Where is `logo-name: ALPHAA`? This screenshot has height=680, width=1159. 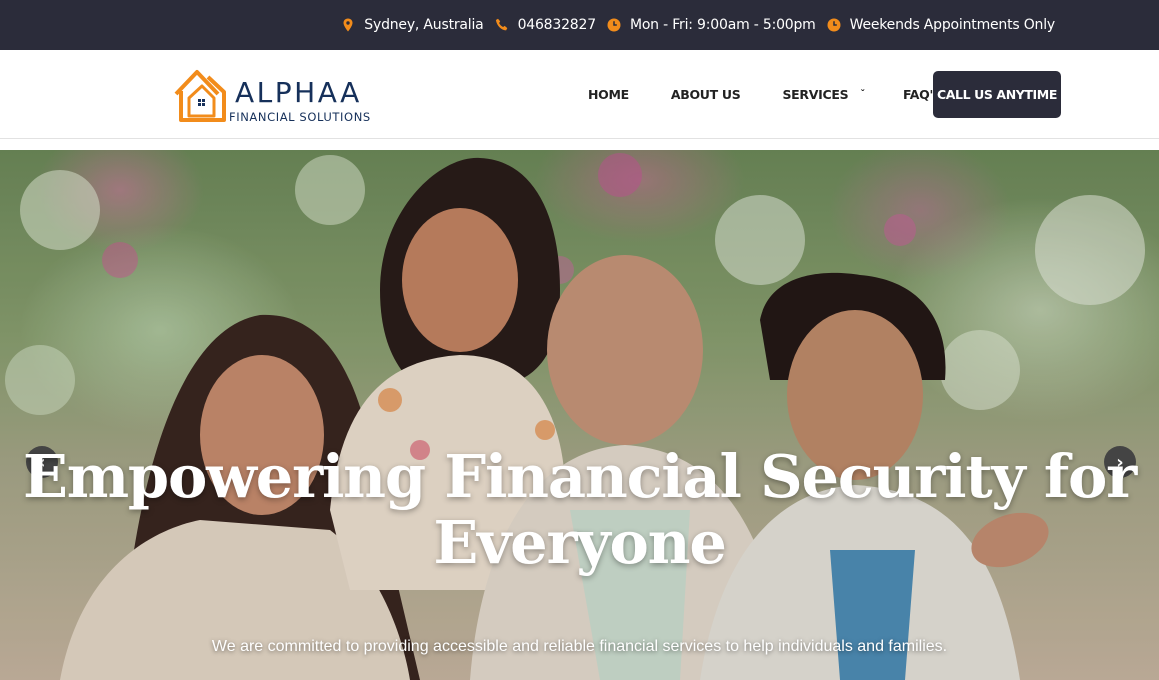 logo-name: ALPHAA is located at coordinates (298, 92).